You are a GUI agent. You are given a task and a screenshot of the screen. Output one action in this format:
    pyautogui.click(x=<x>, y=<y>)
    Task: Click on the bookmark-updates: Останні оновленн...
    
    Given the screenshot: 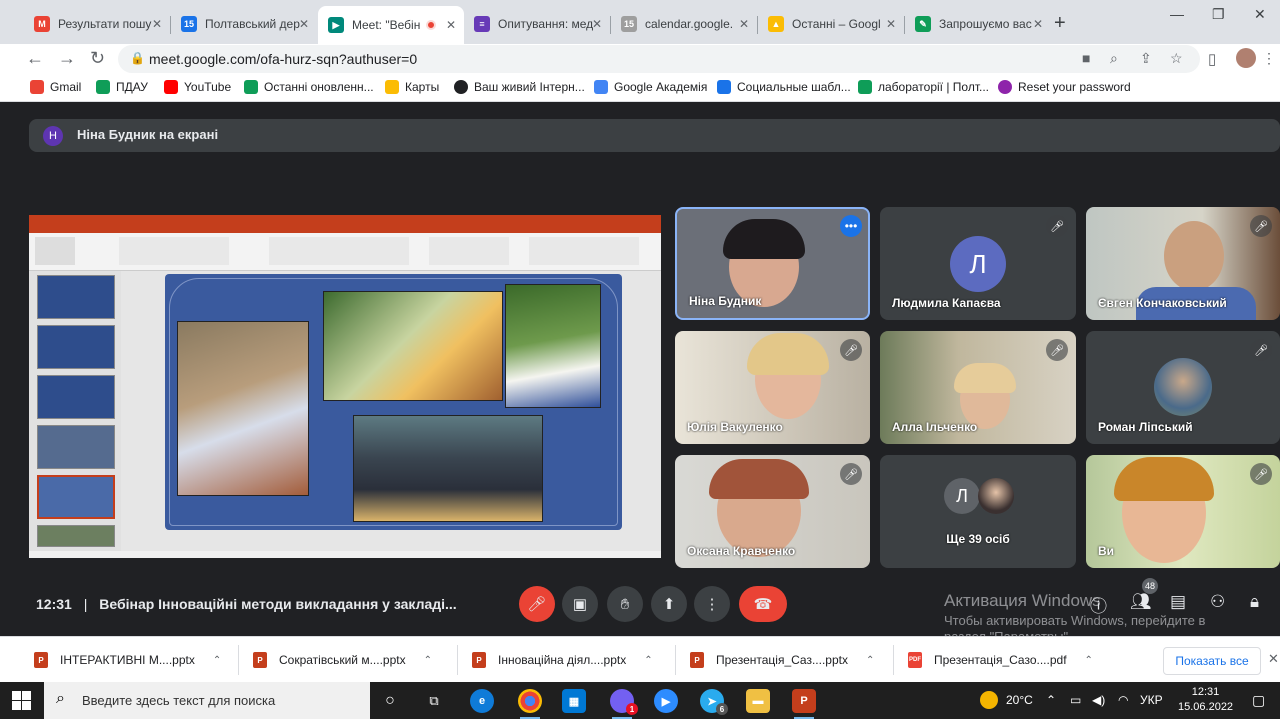 What is the action you would take?
    pyautogui.click(x=309, y=87)
    